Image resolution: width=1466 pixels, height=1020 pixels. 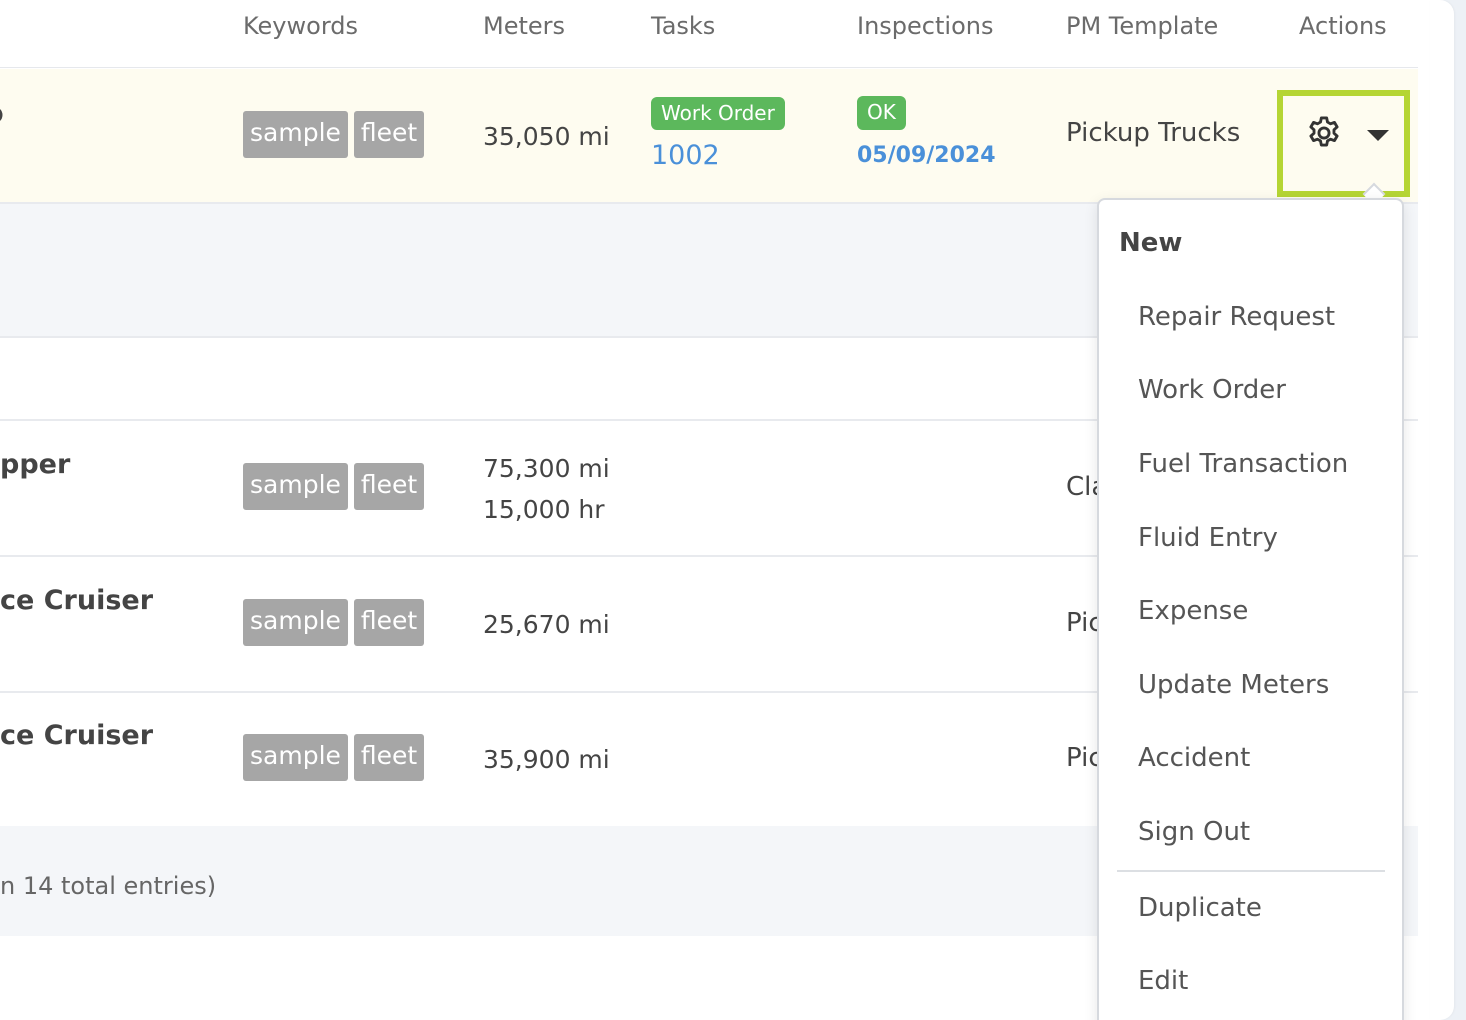 I want to click on menu-item-duplicate: Duplicate, so click(x=1200, y=908).